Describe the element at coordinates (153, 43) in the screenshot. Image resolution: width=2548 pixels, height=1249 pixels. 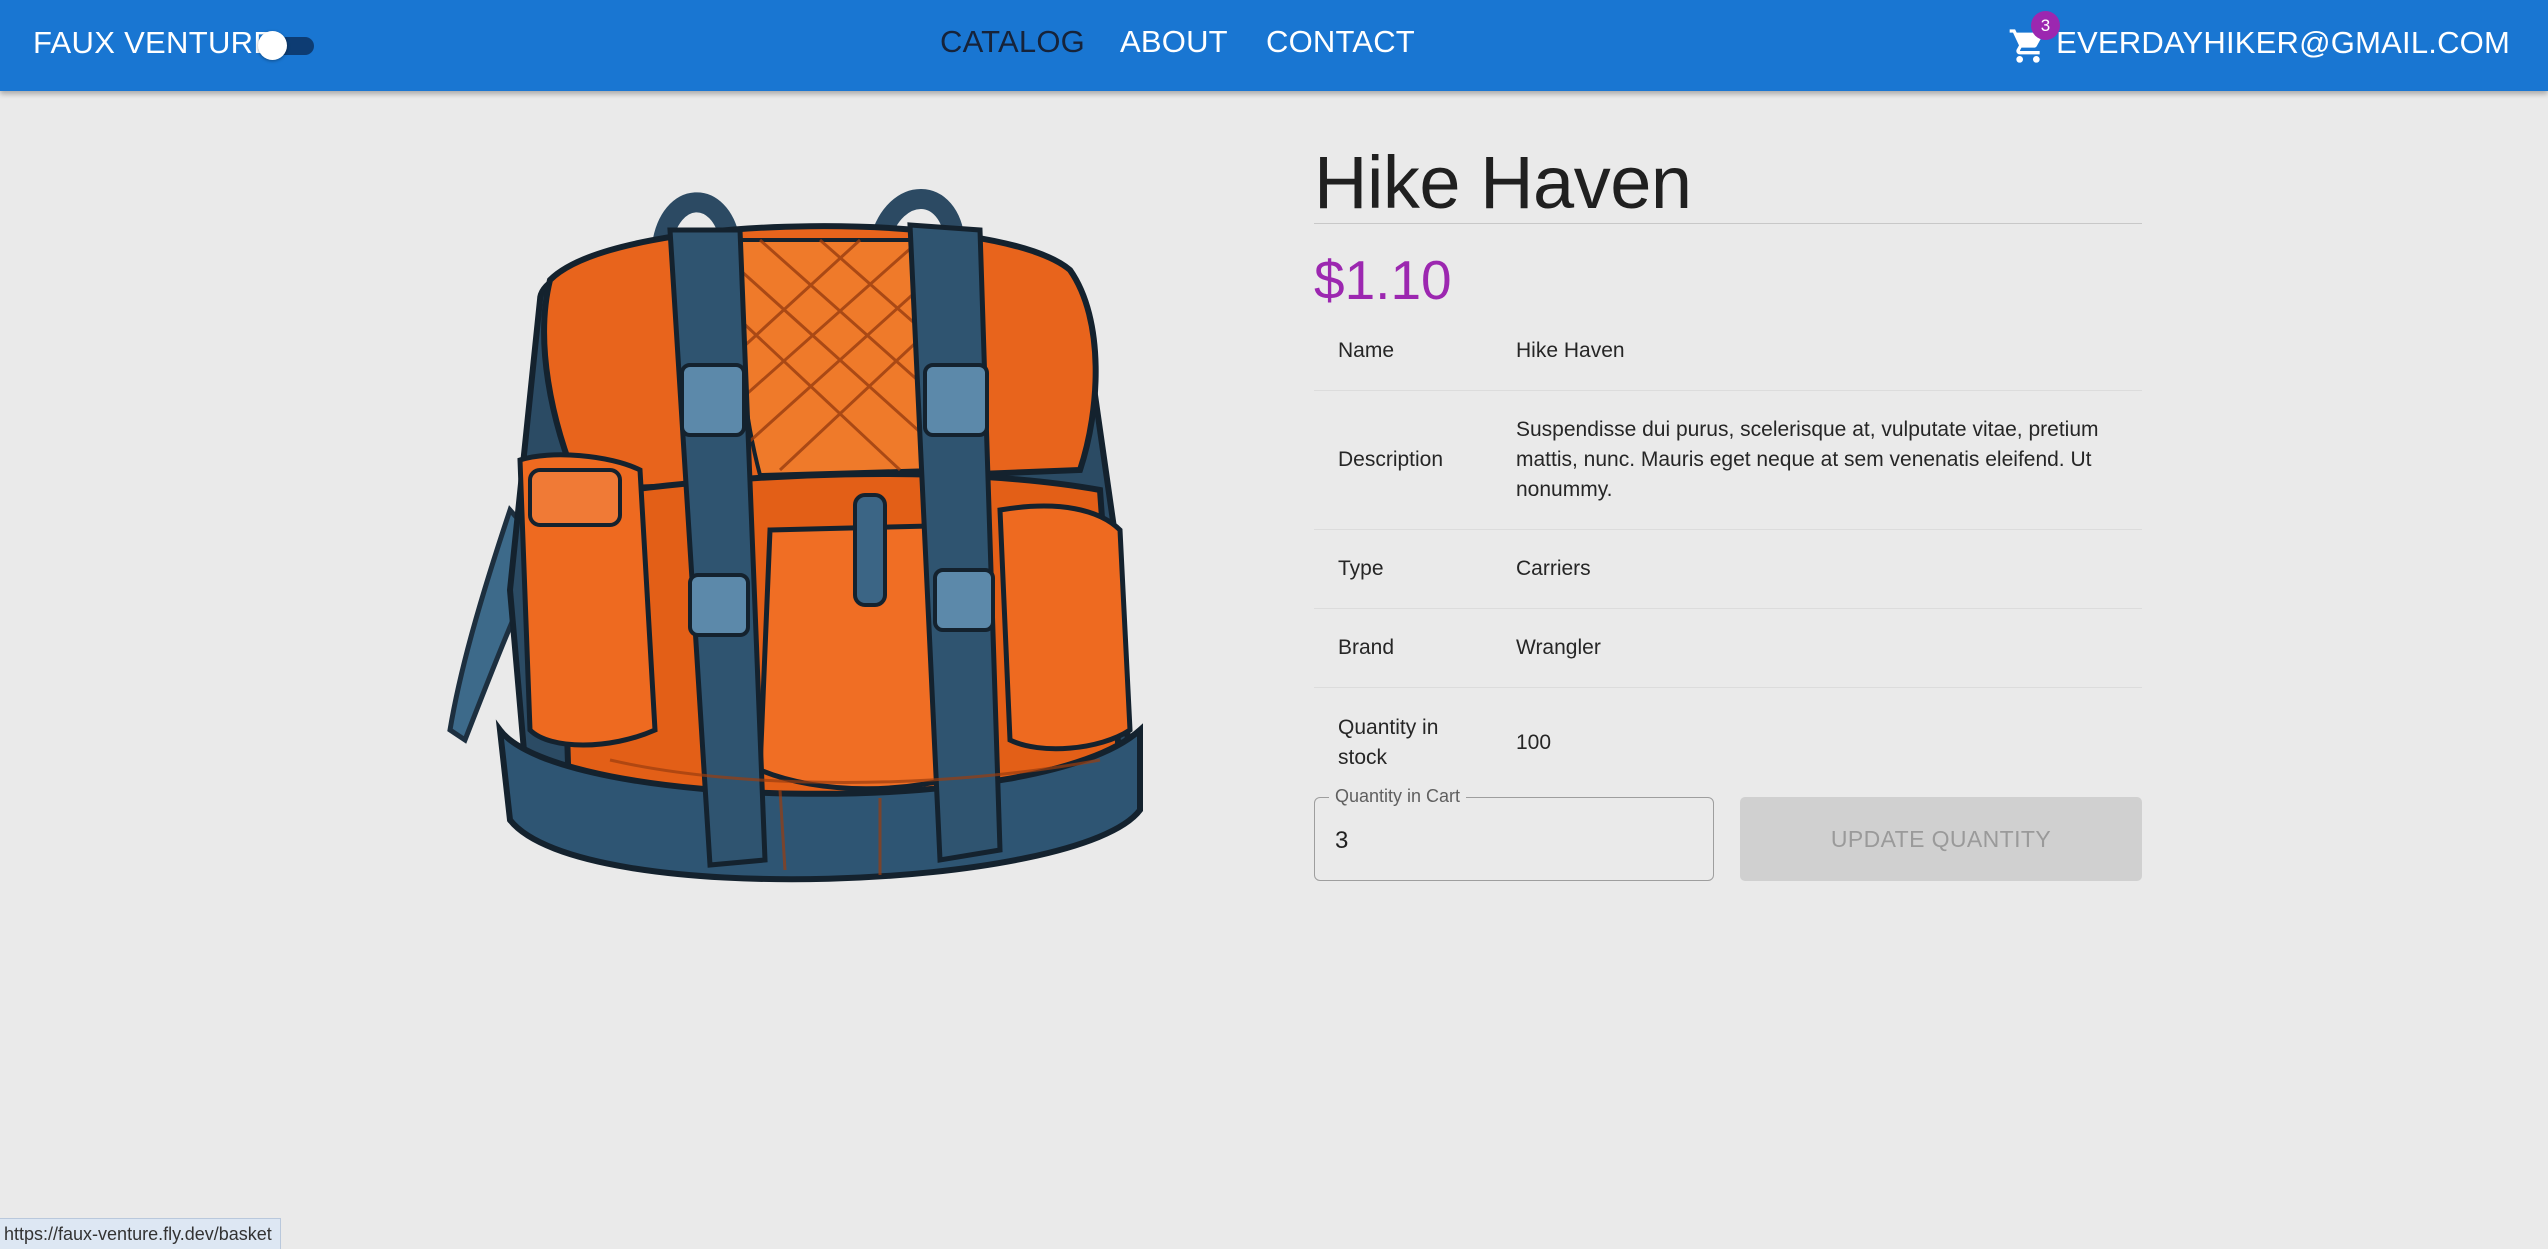
I see `brand-link: FAUX VENTURE` at that location.